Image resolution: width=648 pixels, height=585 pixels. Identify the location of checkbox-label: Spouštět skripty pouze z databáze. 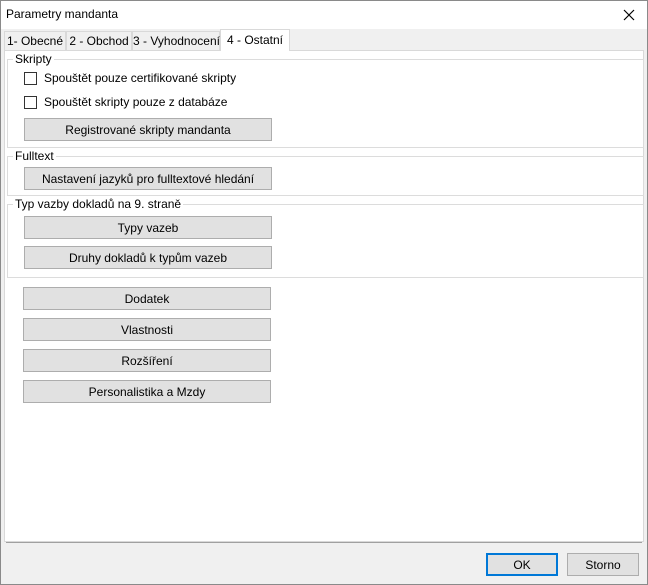
(136, 102).